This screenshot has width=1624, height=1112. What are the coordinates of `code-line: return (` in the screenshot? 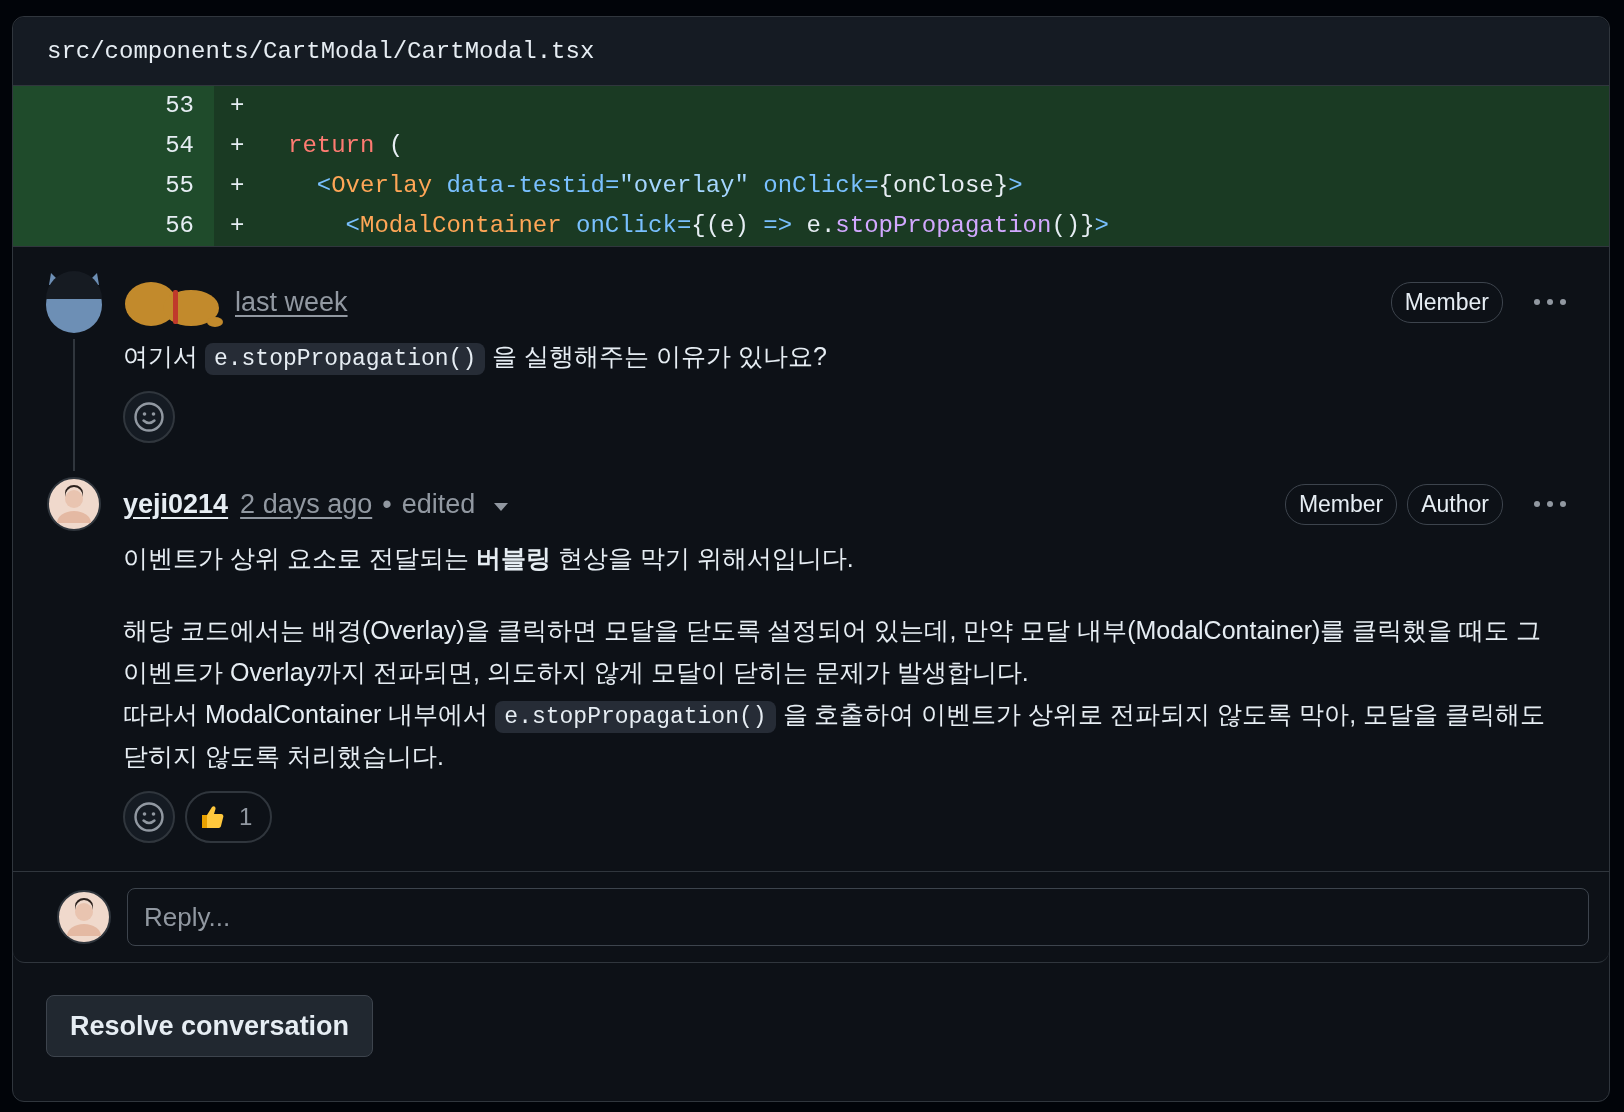 It's located at (346, 146).